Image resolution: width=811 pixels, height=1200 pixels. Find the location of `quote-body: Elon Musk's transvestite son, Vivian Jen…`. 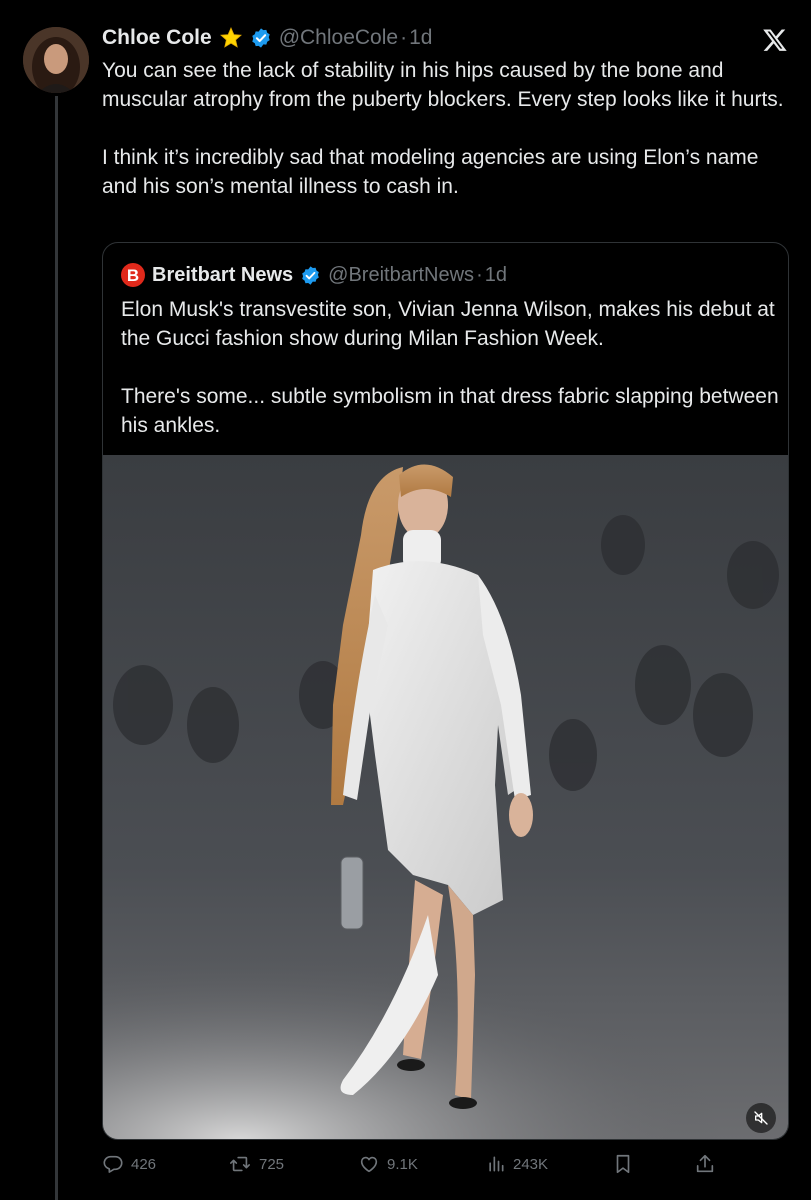

quote-body: Elon Musk's transvestite son, Vivian Jen… is located at coordinates (451, 367).